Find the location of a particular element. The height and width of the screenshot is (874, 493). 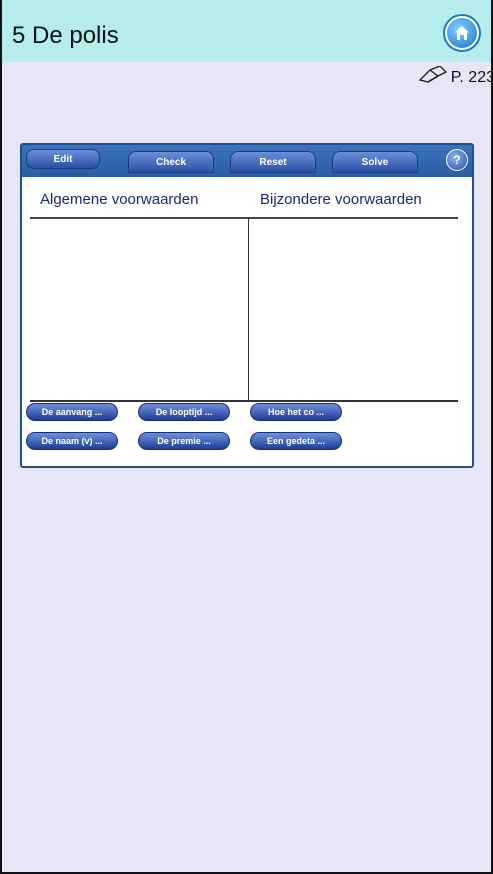

exercise-toolbar: Edit Check Reset Solve ? is located at coordinates (247, 161).